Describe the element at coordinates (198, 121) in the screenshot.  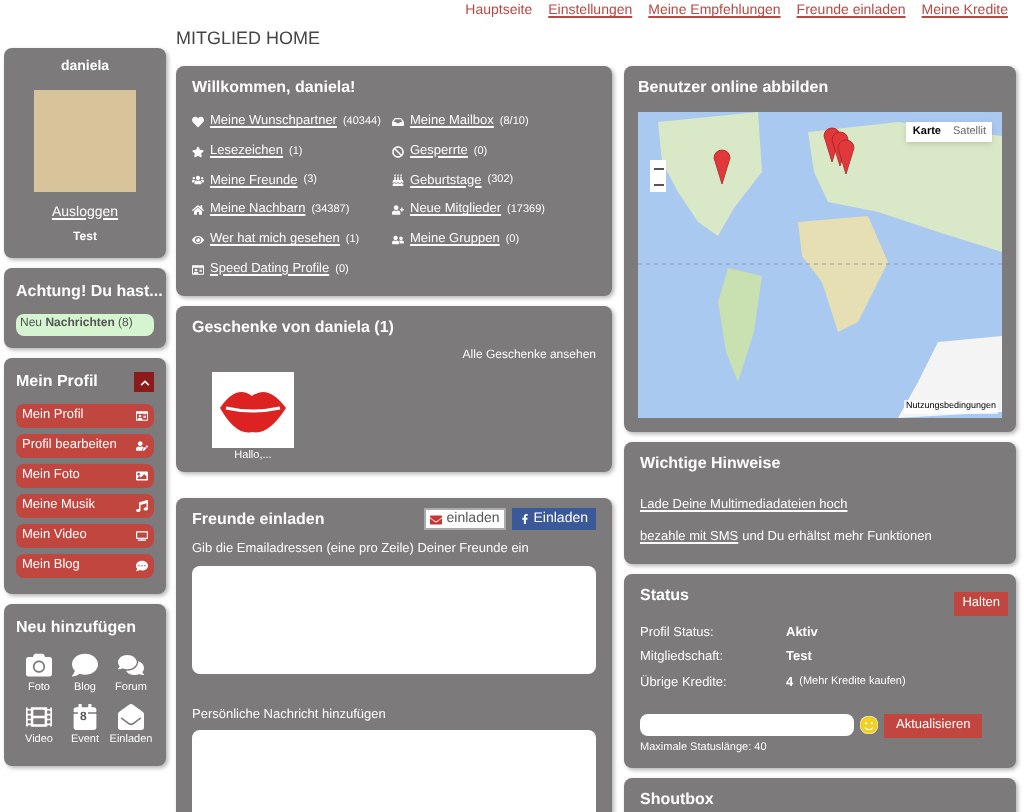
I see `heart-icon` at that location.